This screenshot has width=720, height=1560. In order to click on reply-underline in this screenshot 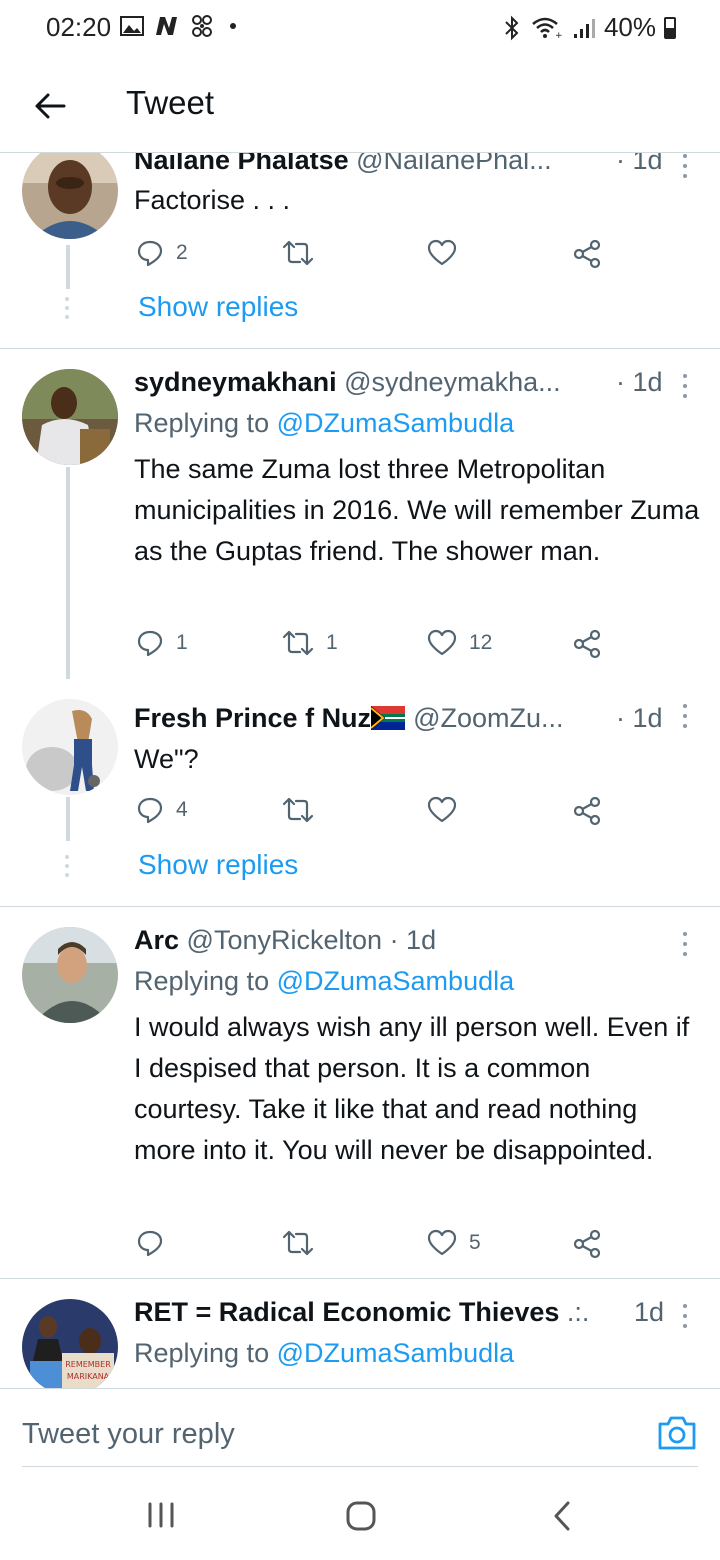, I will do `click(360, 1466)`.